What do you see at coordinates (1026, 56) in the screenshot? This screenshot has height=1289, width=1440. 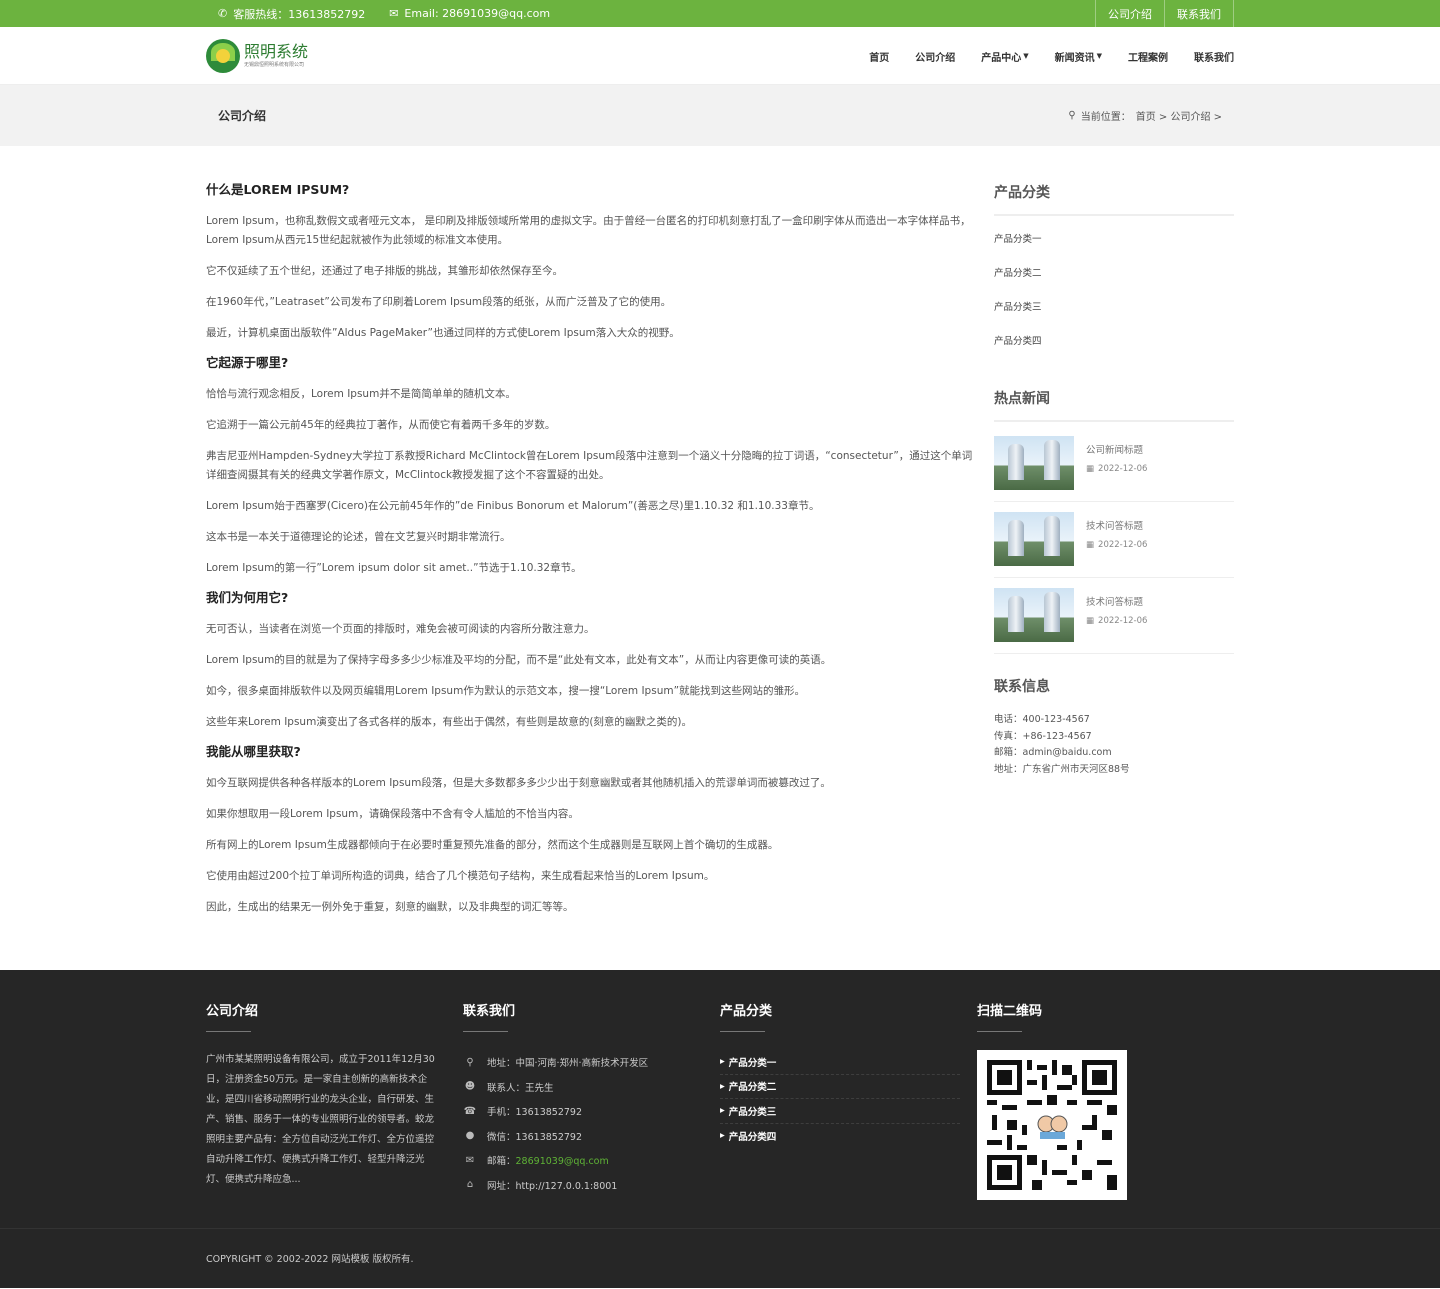 I see `caret-down-icon: ▼` at bounding box center [1026, 56].